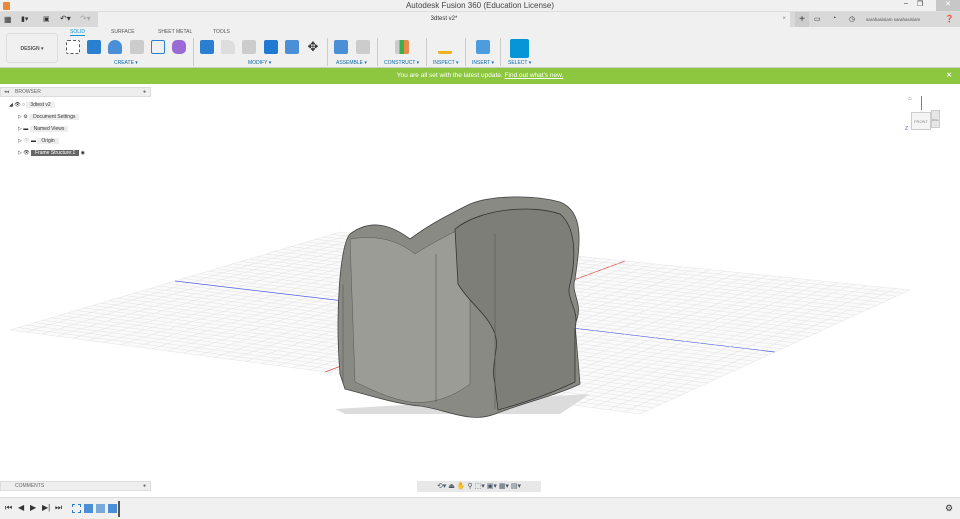  What do you see at coordinates (292, 47) in the screenshot?
I see `offset-face-icon` at bounding box center [292, 47].